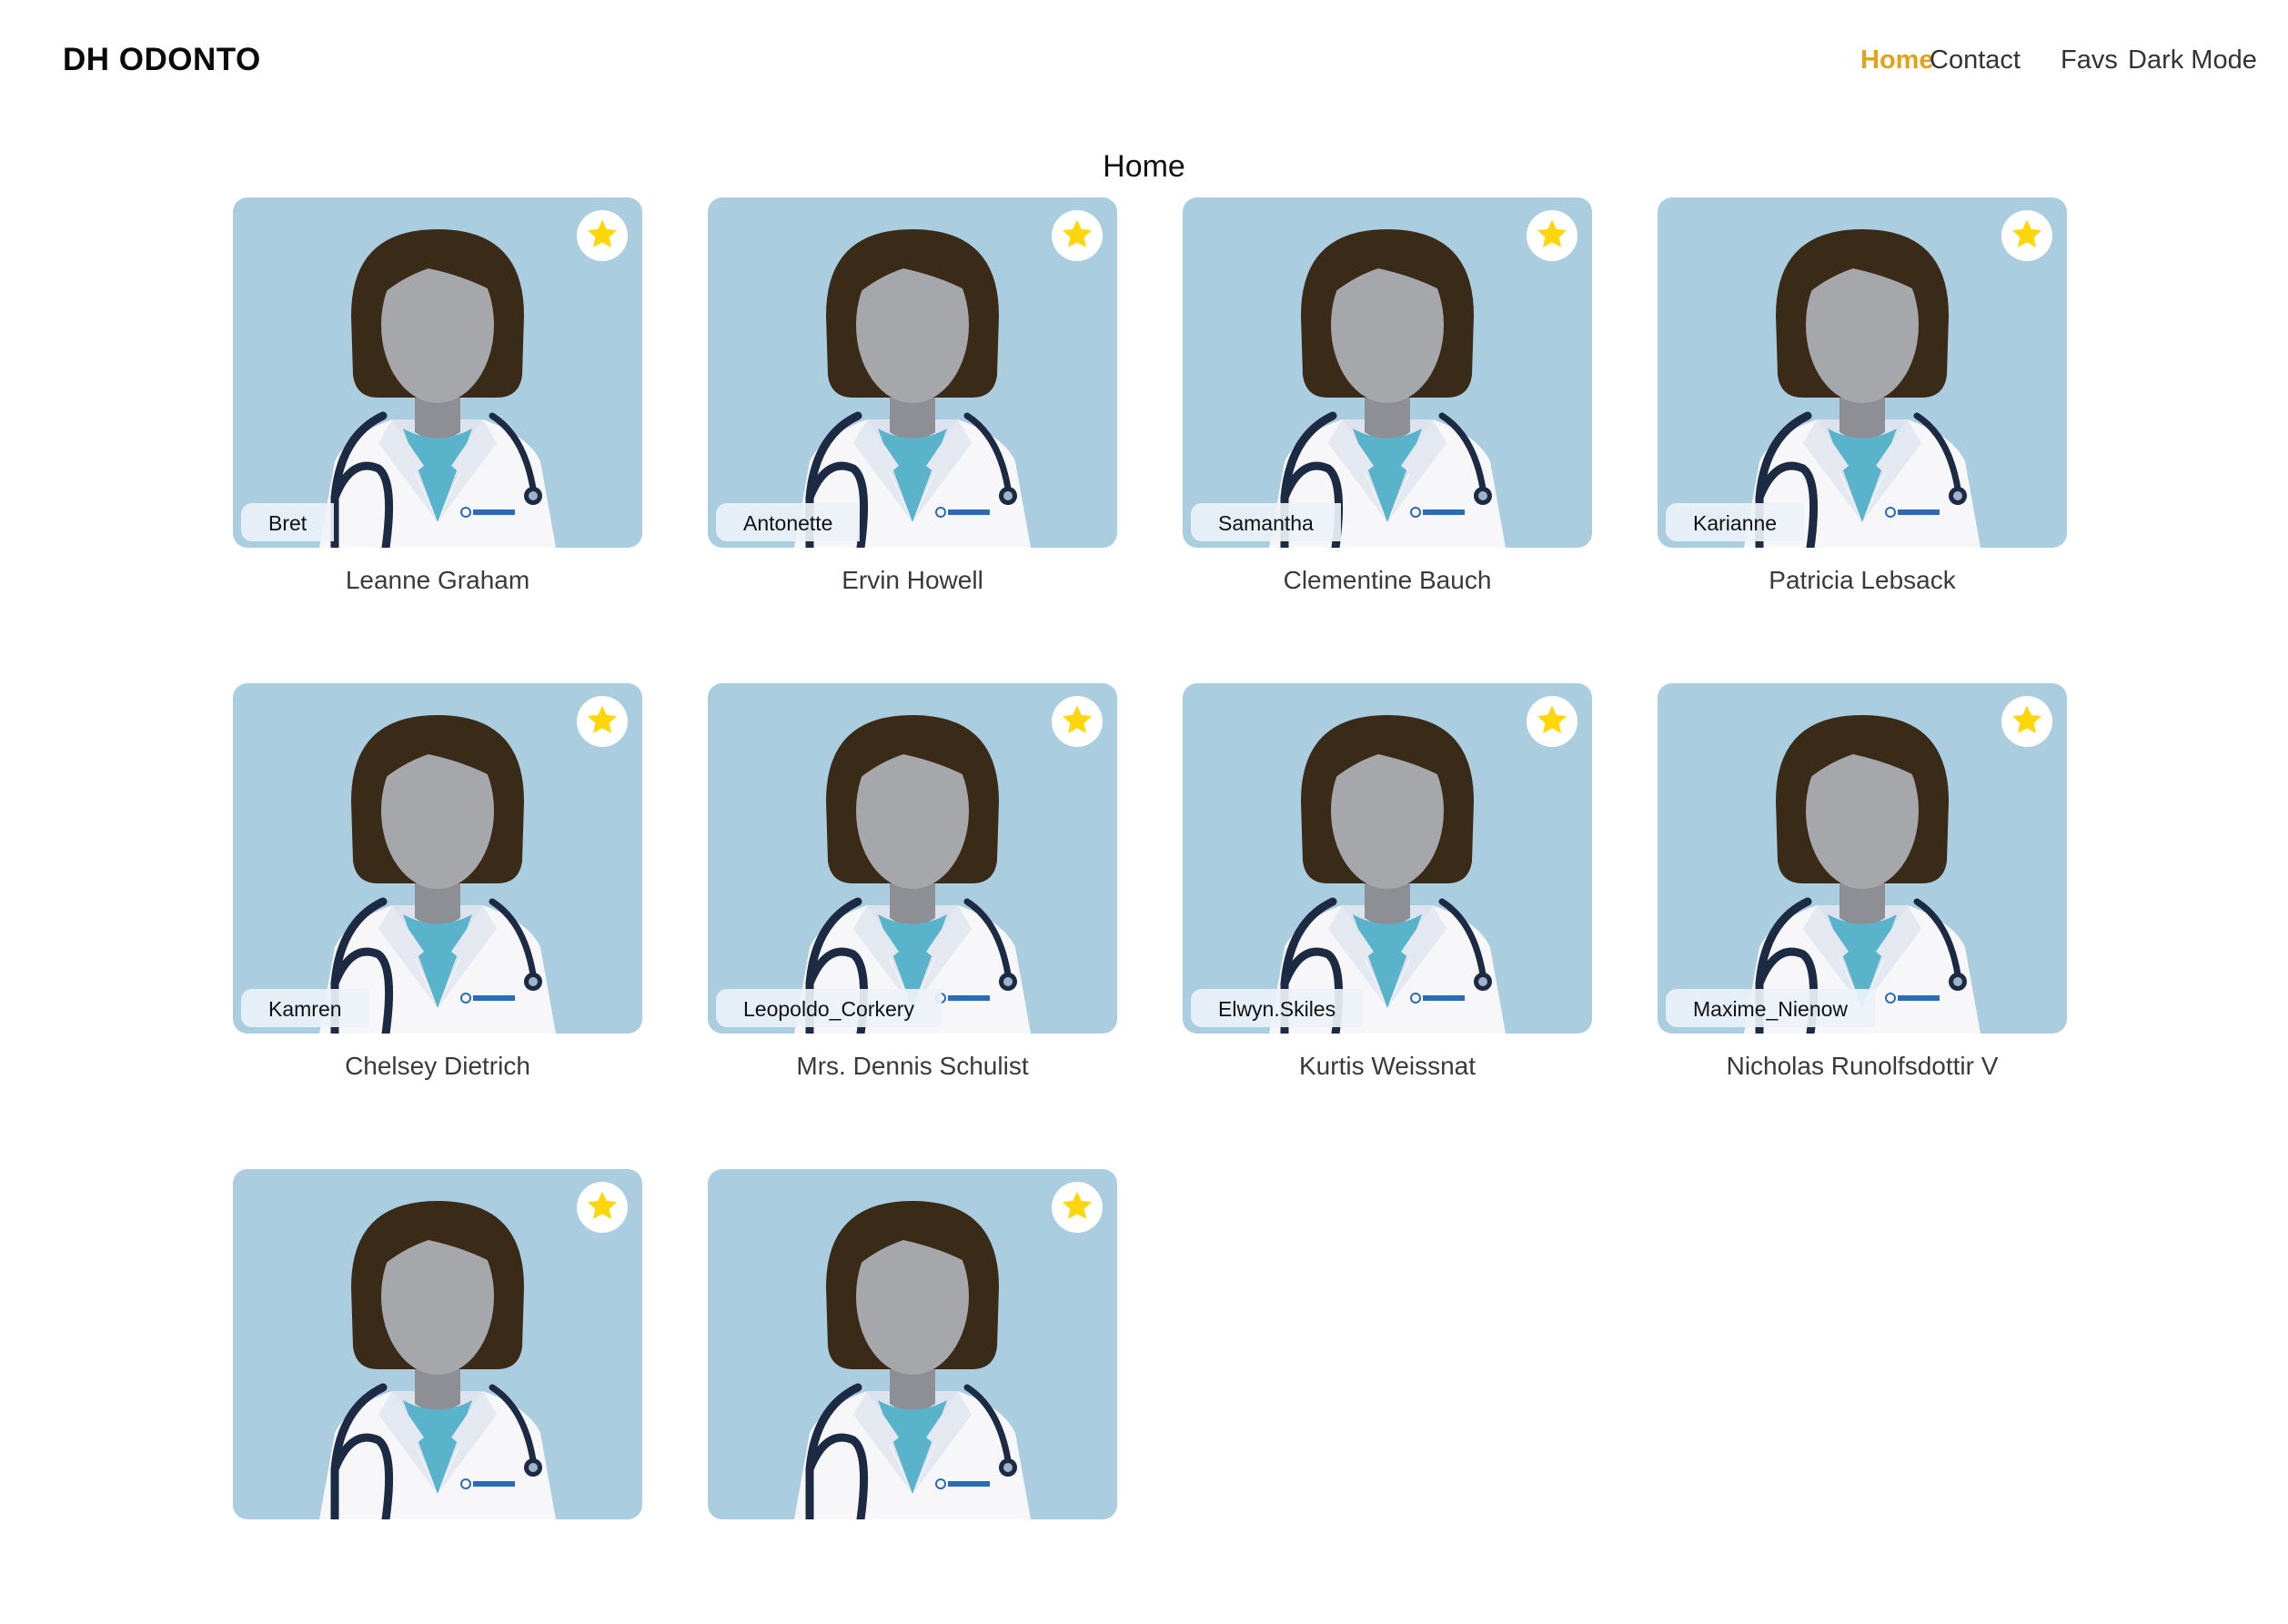  I want to click on username-label: Kamren, so click(305, 1008).